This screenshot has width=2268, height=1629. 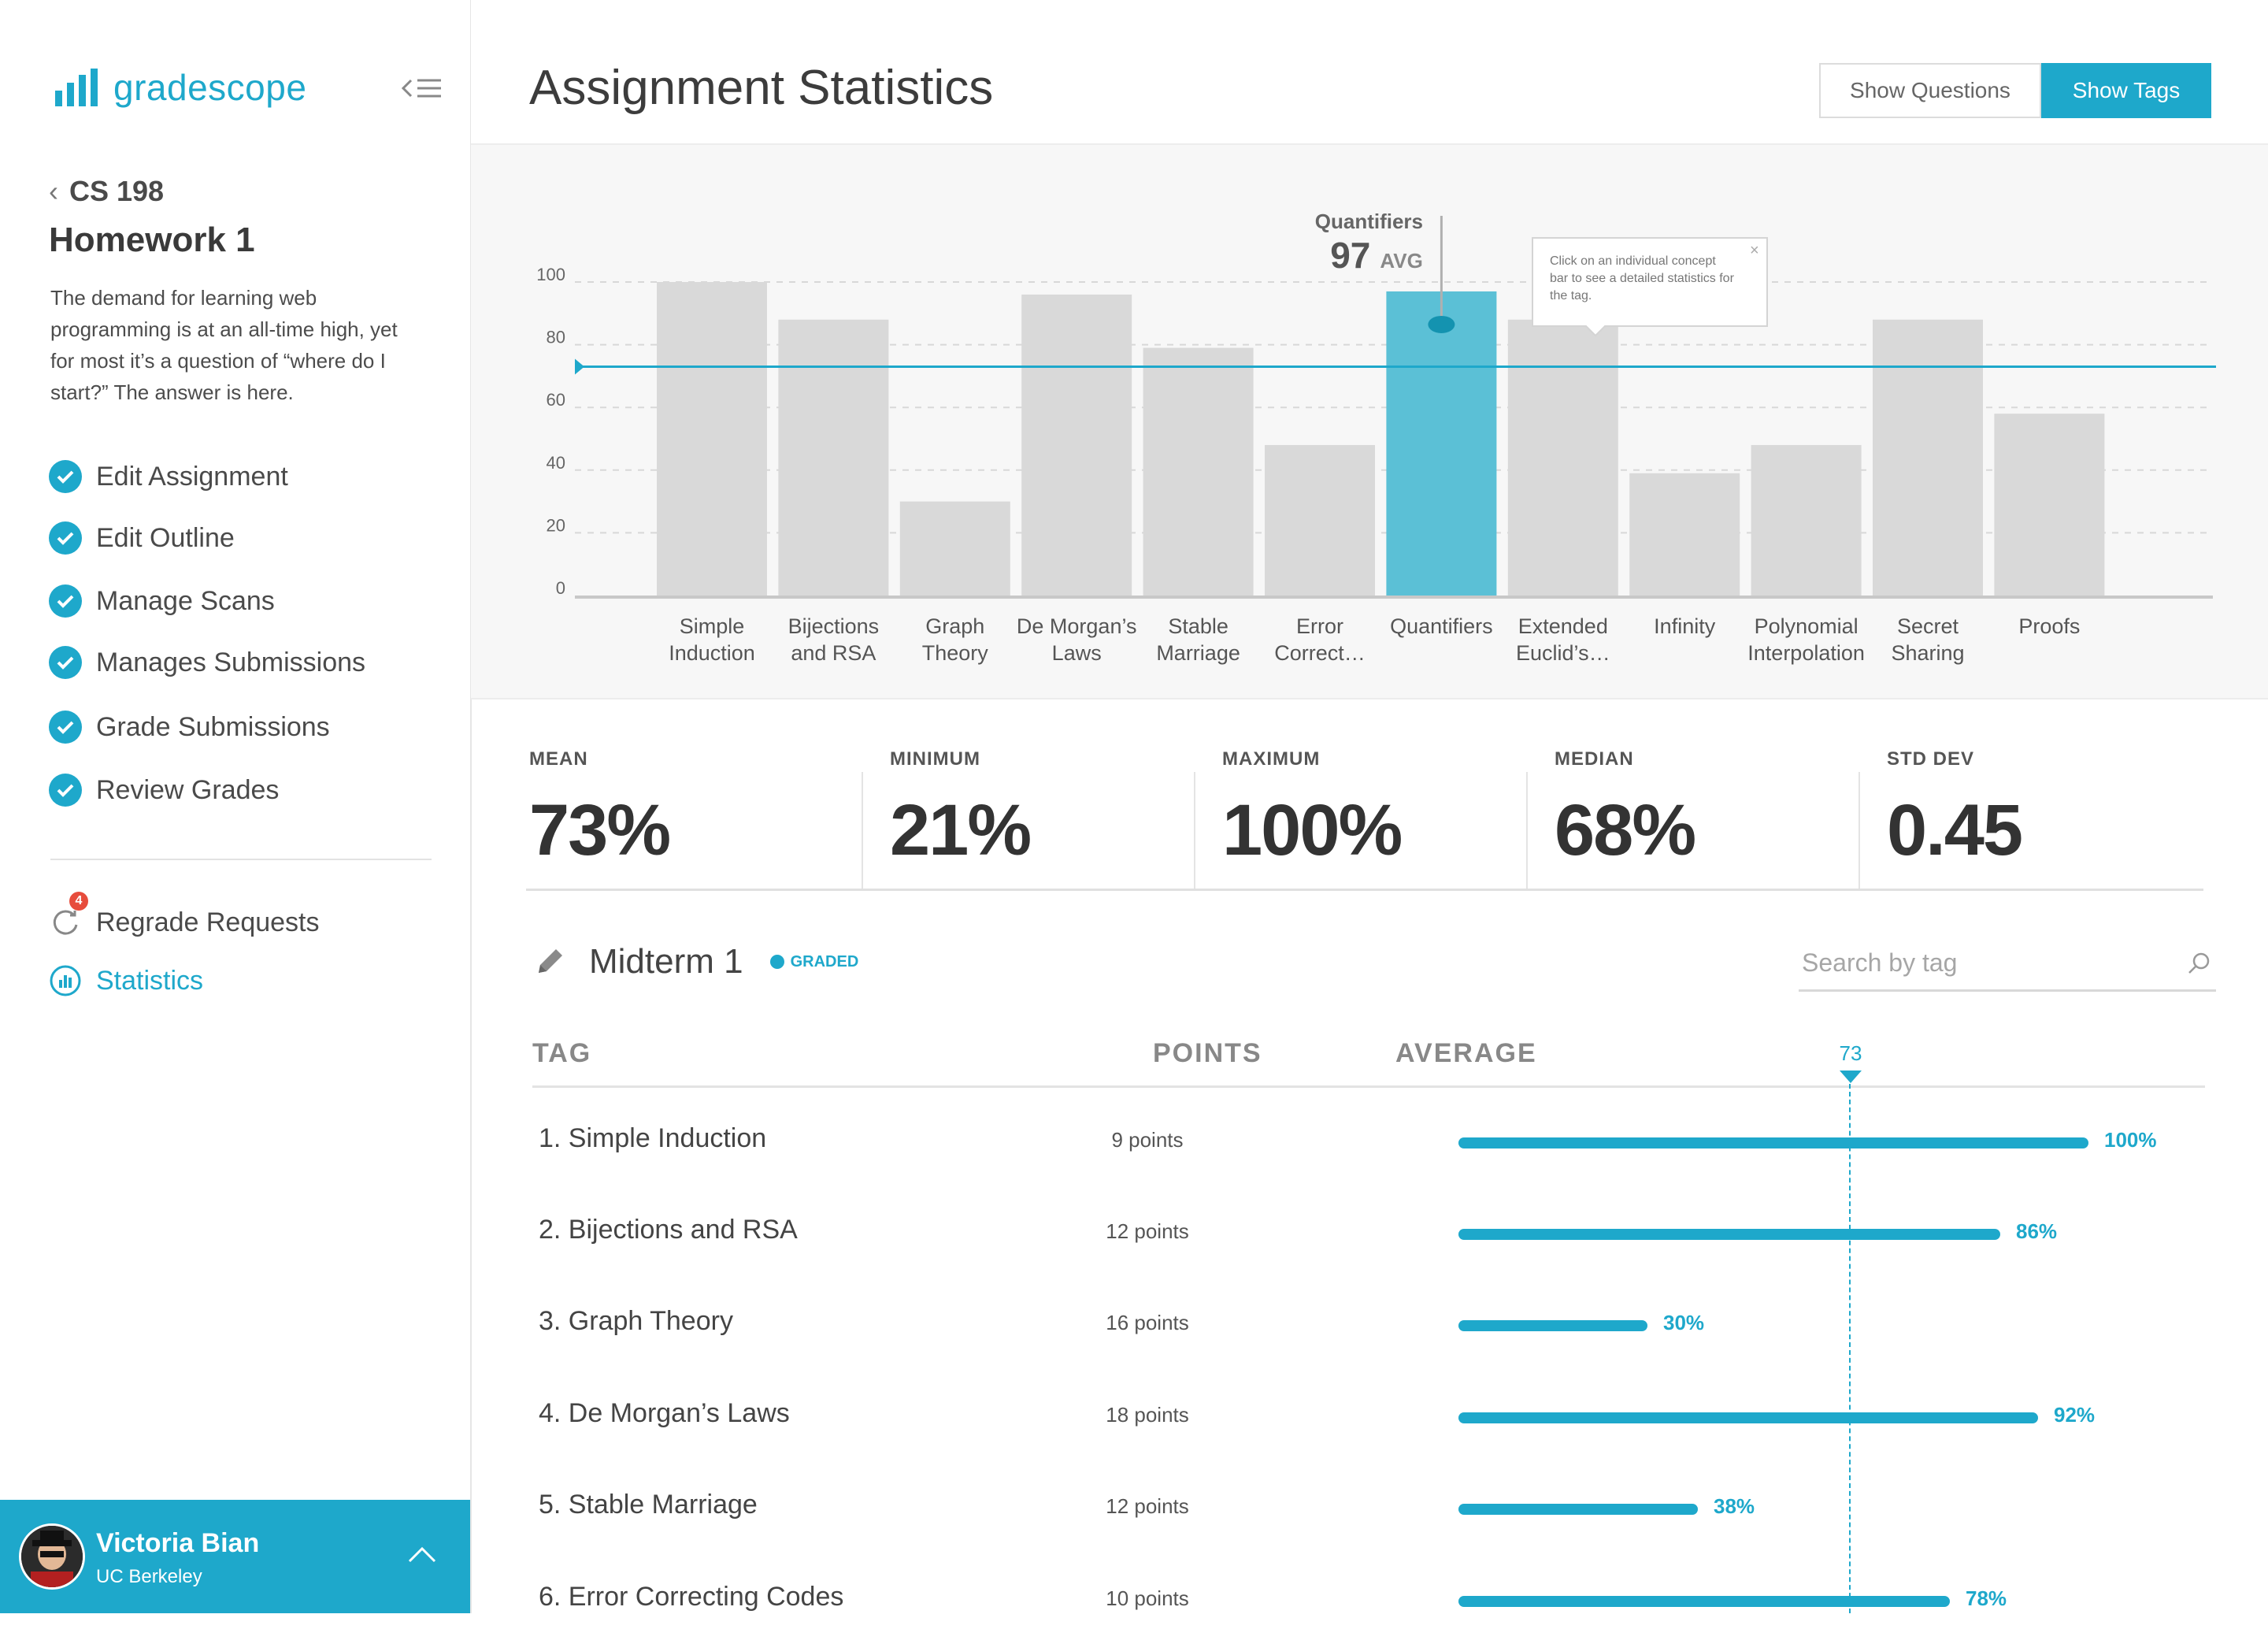 What do you see at coordinates (208, 922) in the screenshot?
I see `regrade-label: Regrade Requests` at bounding box center [208, 922].